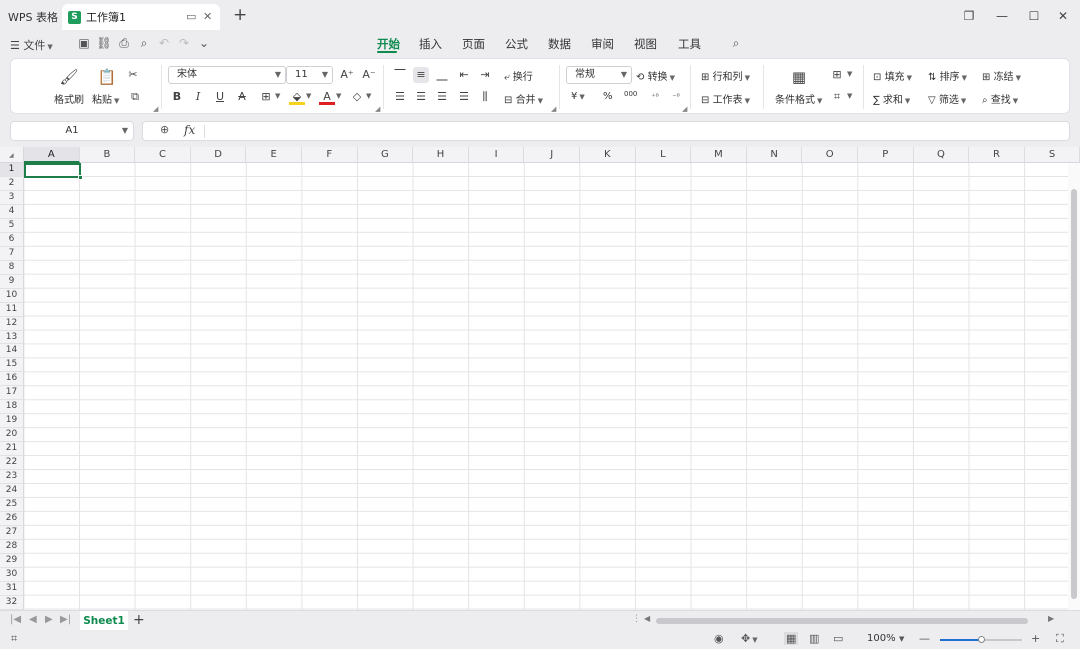  What do you see at coordinates (1034, 16) in the screenshot?
I see `maximize-icon: ☐` at bounding box center [1034, 16].